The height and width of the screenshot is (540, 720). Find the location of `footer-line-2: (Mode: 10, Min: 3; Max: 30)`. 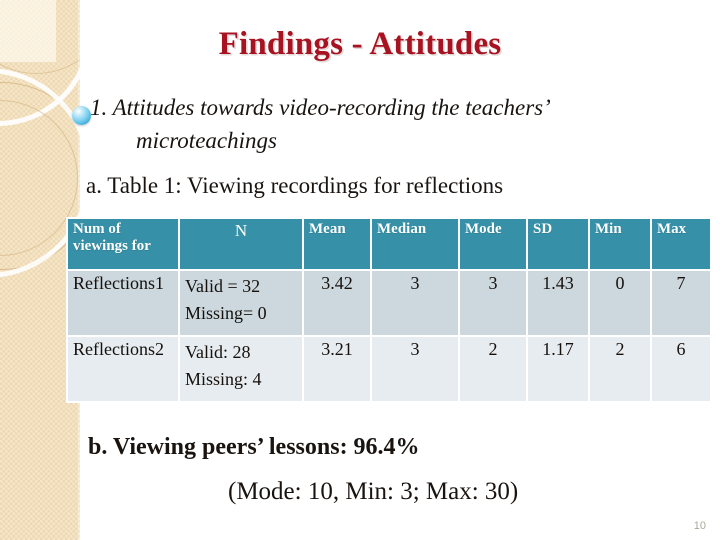

footer-line-2: (Mode: 10, Min: 3; Max: 30) is located at coordinates (373, 491).